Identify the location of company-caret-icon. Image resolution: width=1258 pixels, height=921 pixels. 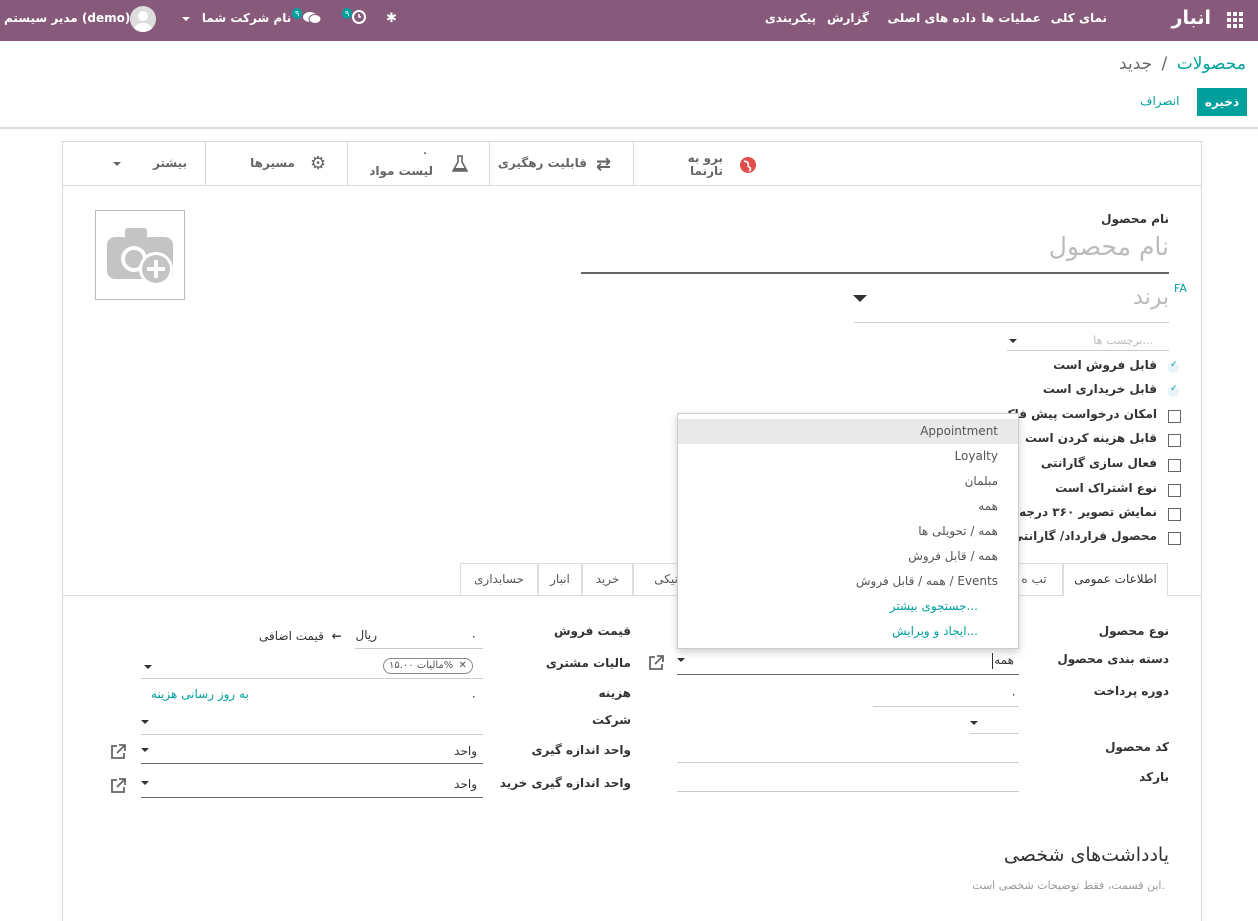
(186, 18).